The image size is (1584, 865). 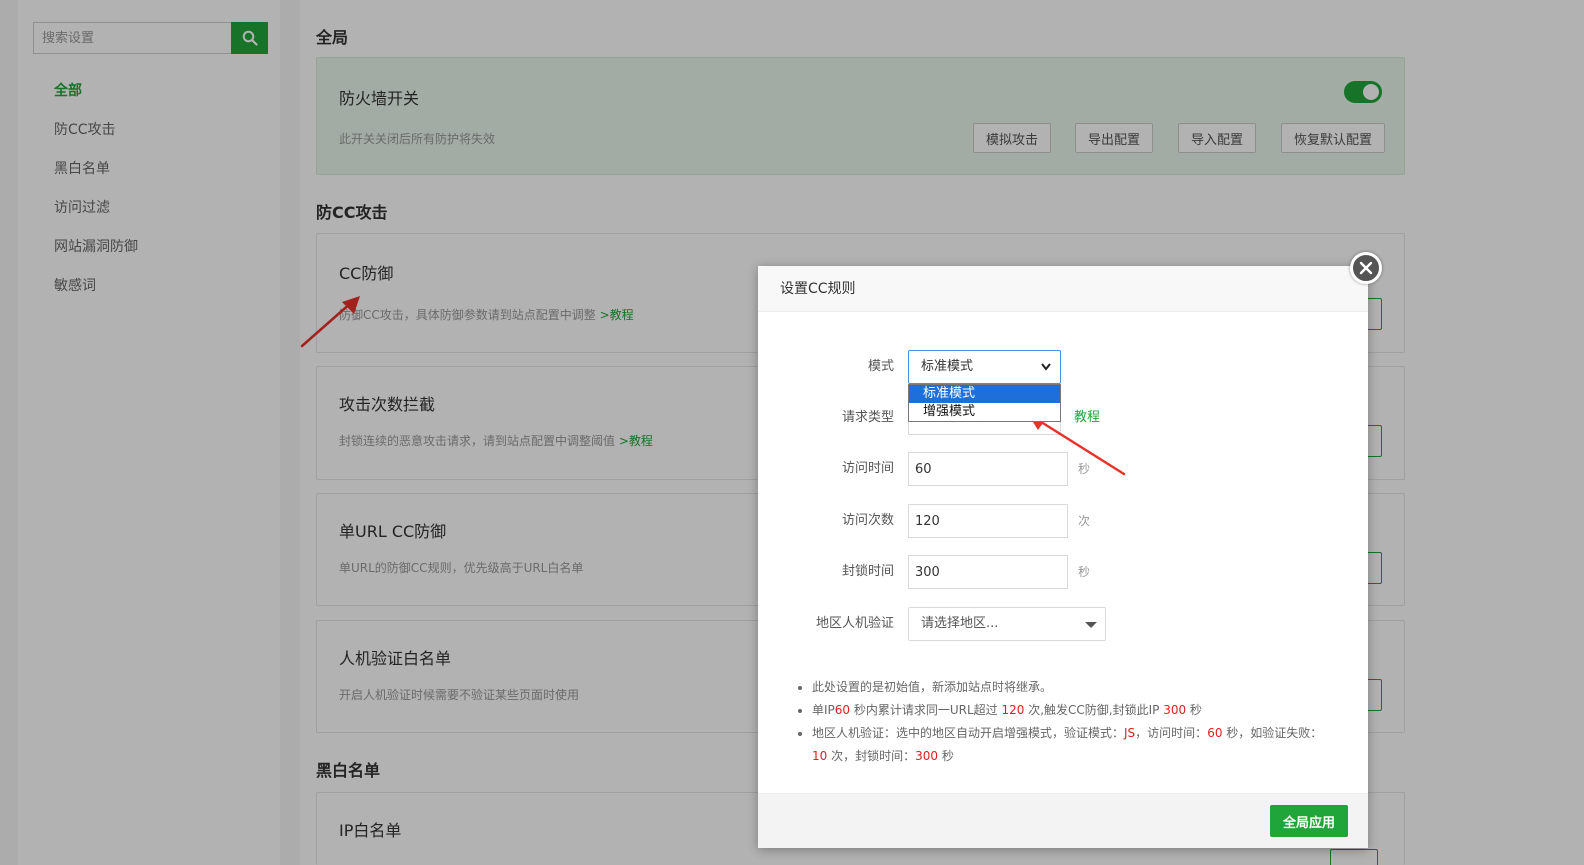 I want to click on close-button, so click(x=1366, y=268).